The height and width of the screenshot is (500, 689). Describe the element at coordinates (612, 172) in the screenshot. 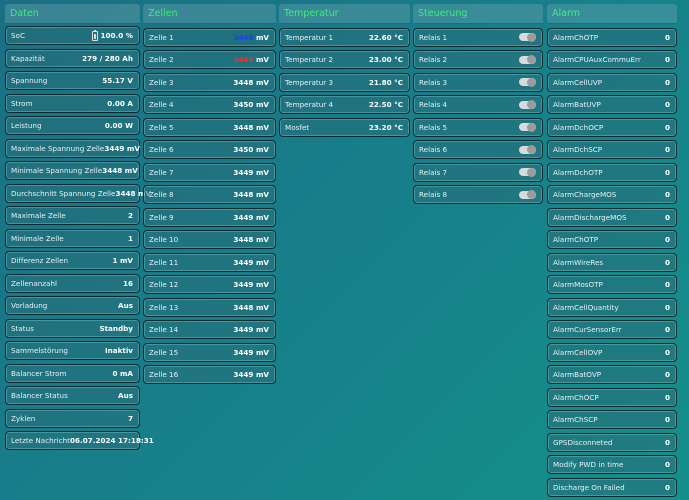

I see `alarm-row: AlarmDchOTP 0` at that location.